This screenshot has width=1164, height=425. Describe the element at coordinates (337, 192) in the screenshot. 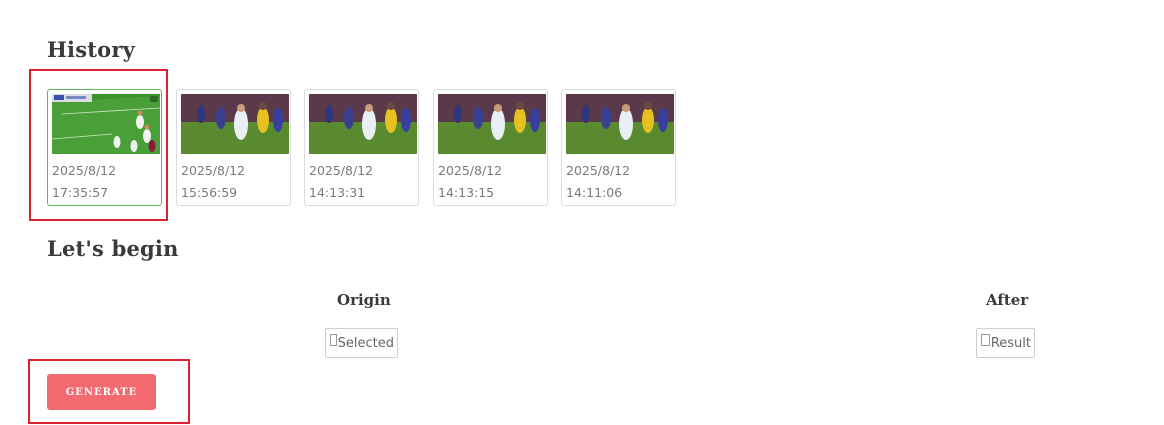

I see `history-time: 14:13:31` at that location.